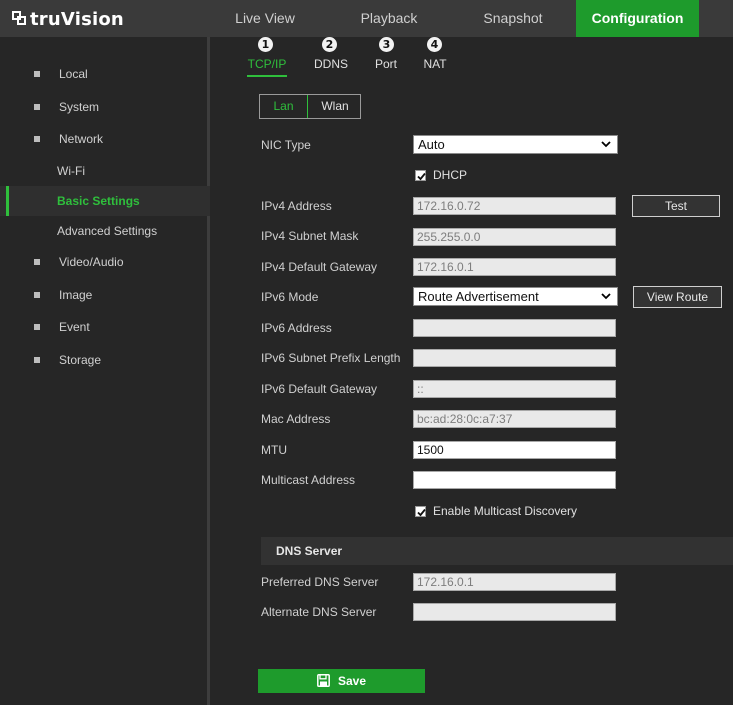 Image resolution: width=733 pixels, height=705 pixels. What do you see at coordinates (71, 171) in the screenshot?
I see `sidebar-item-label: Wi-Fi` at bounding box center [71, 171].